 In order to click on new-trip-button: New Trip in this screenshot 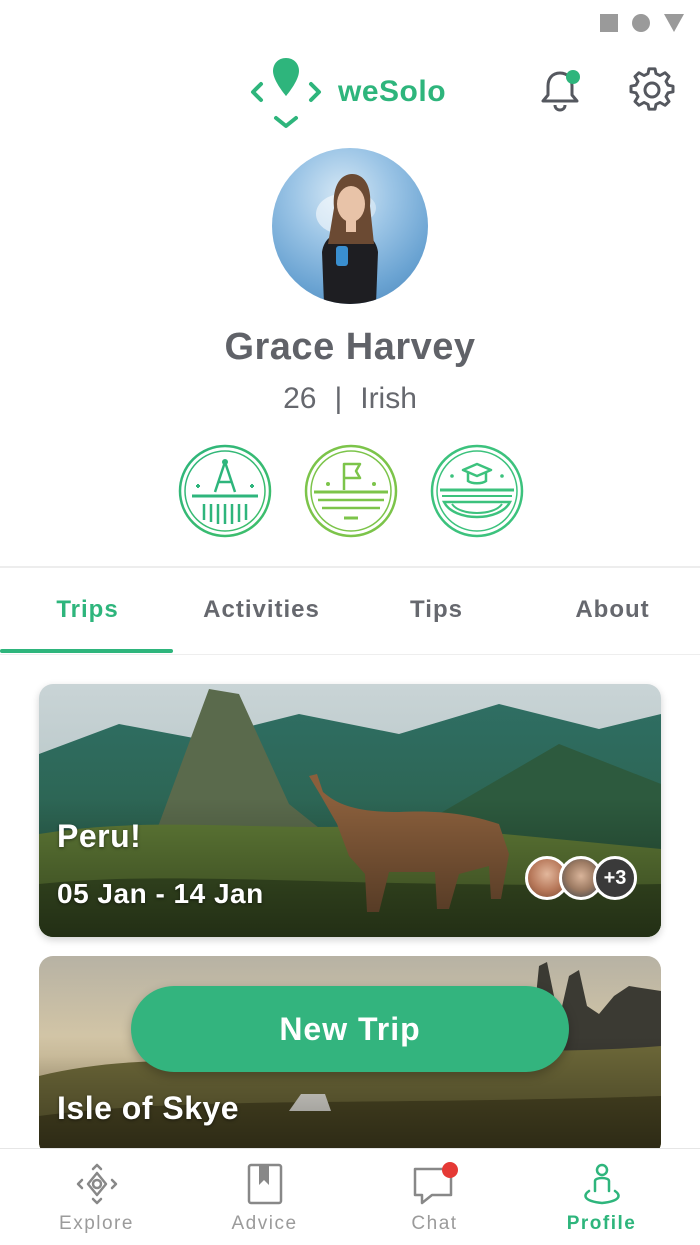, I will do `click(350, 1029)`.